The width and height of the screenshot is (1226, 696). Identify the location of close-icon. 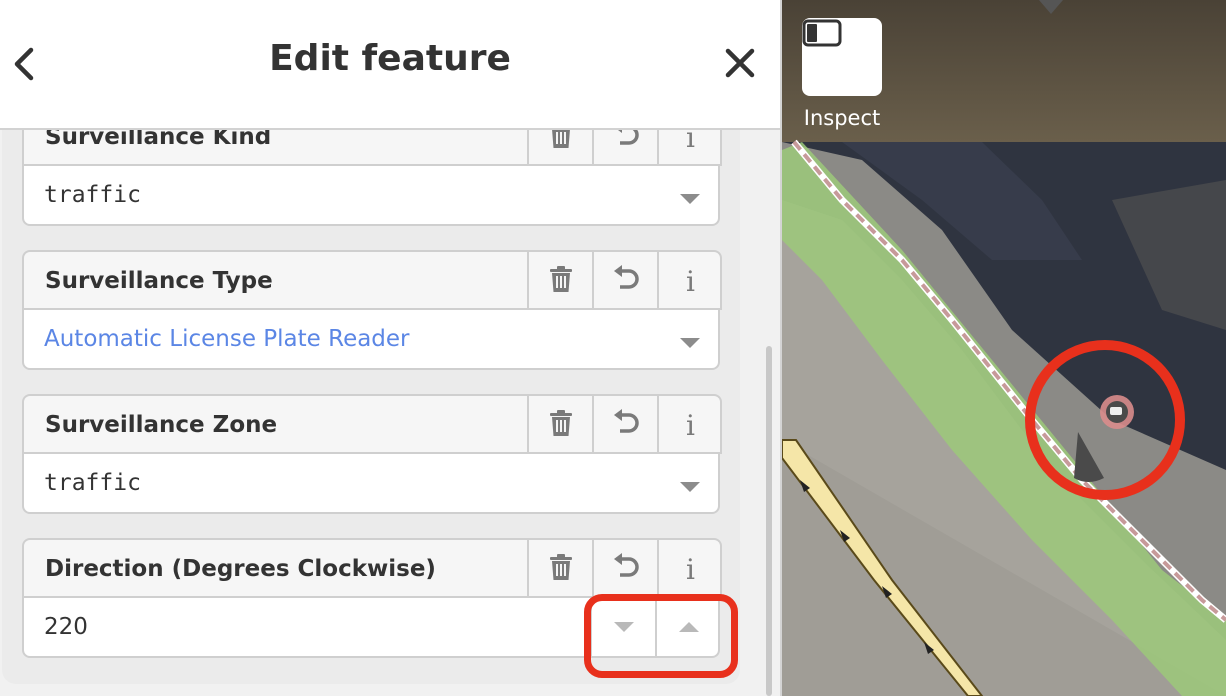
(740, 65).